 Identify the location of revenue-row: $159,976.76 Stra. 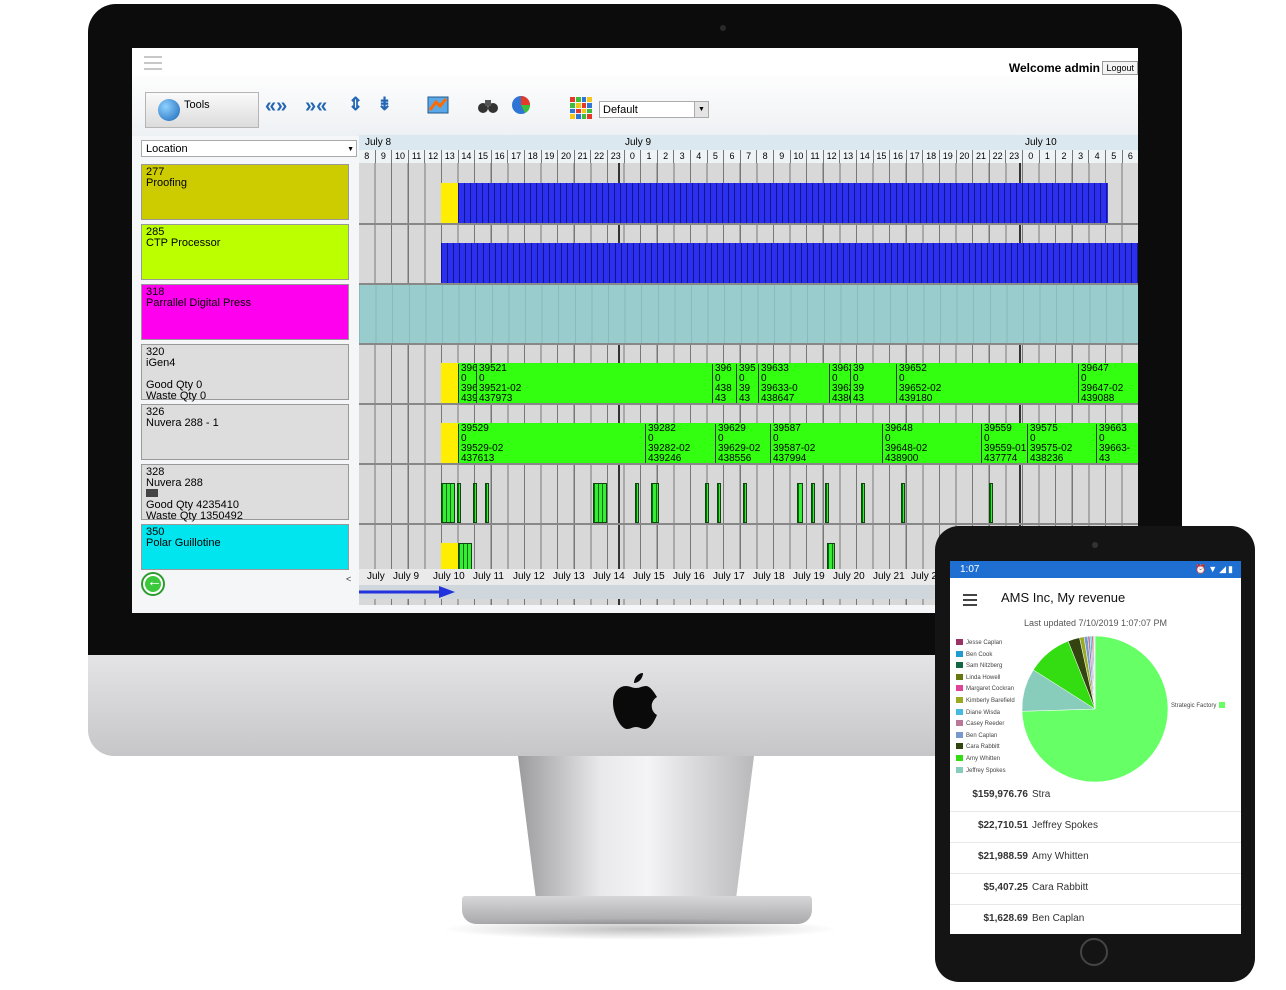
(1095, 796).